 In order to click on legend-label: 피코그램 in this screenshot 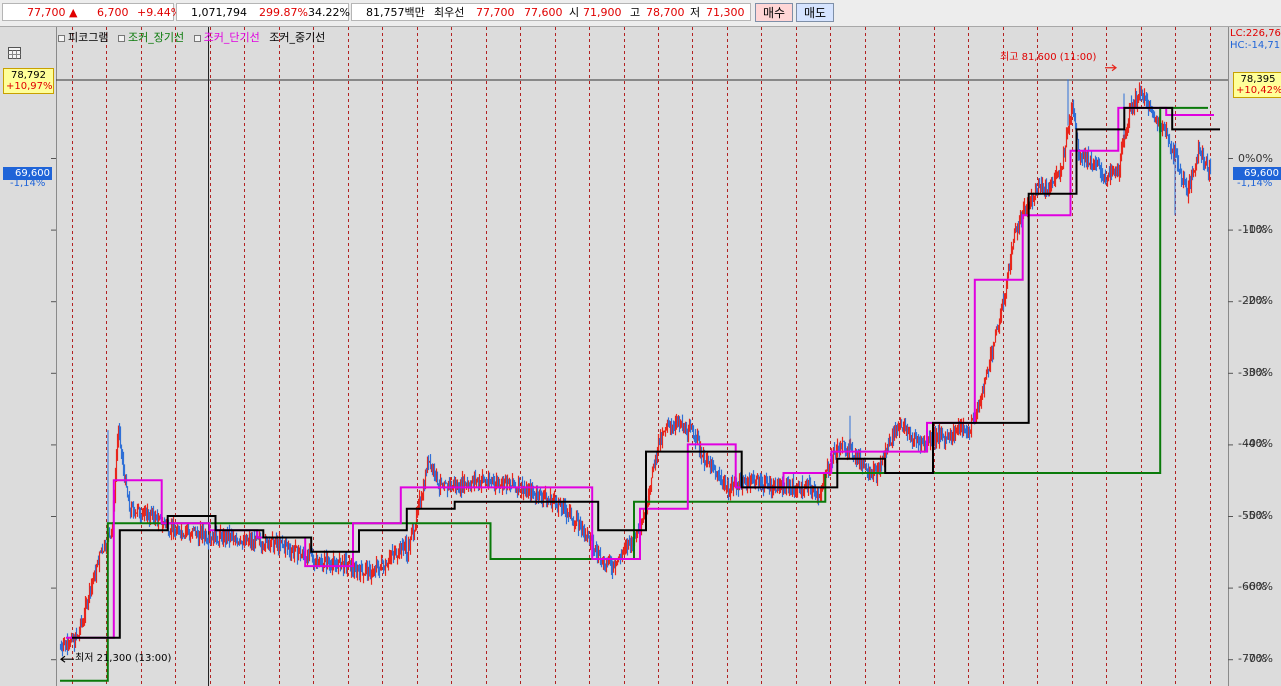, I will do `click(88, 37)`.